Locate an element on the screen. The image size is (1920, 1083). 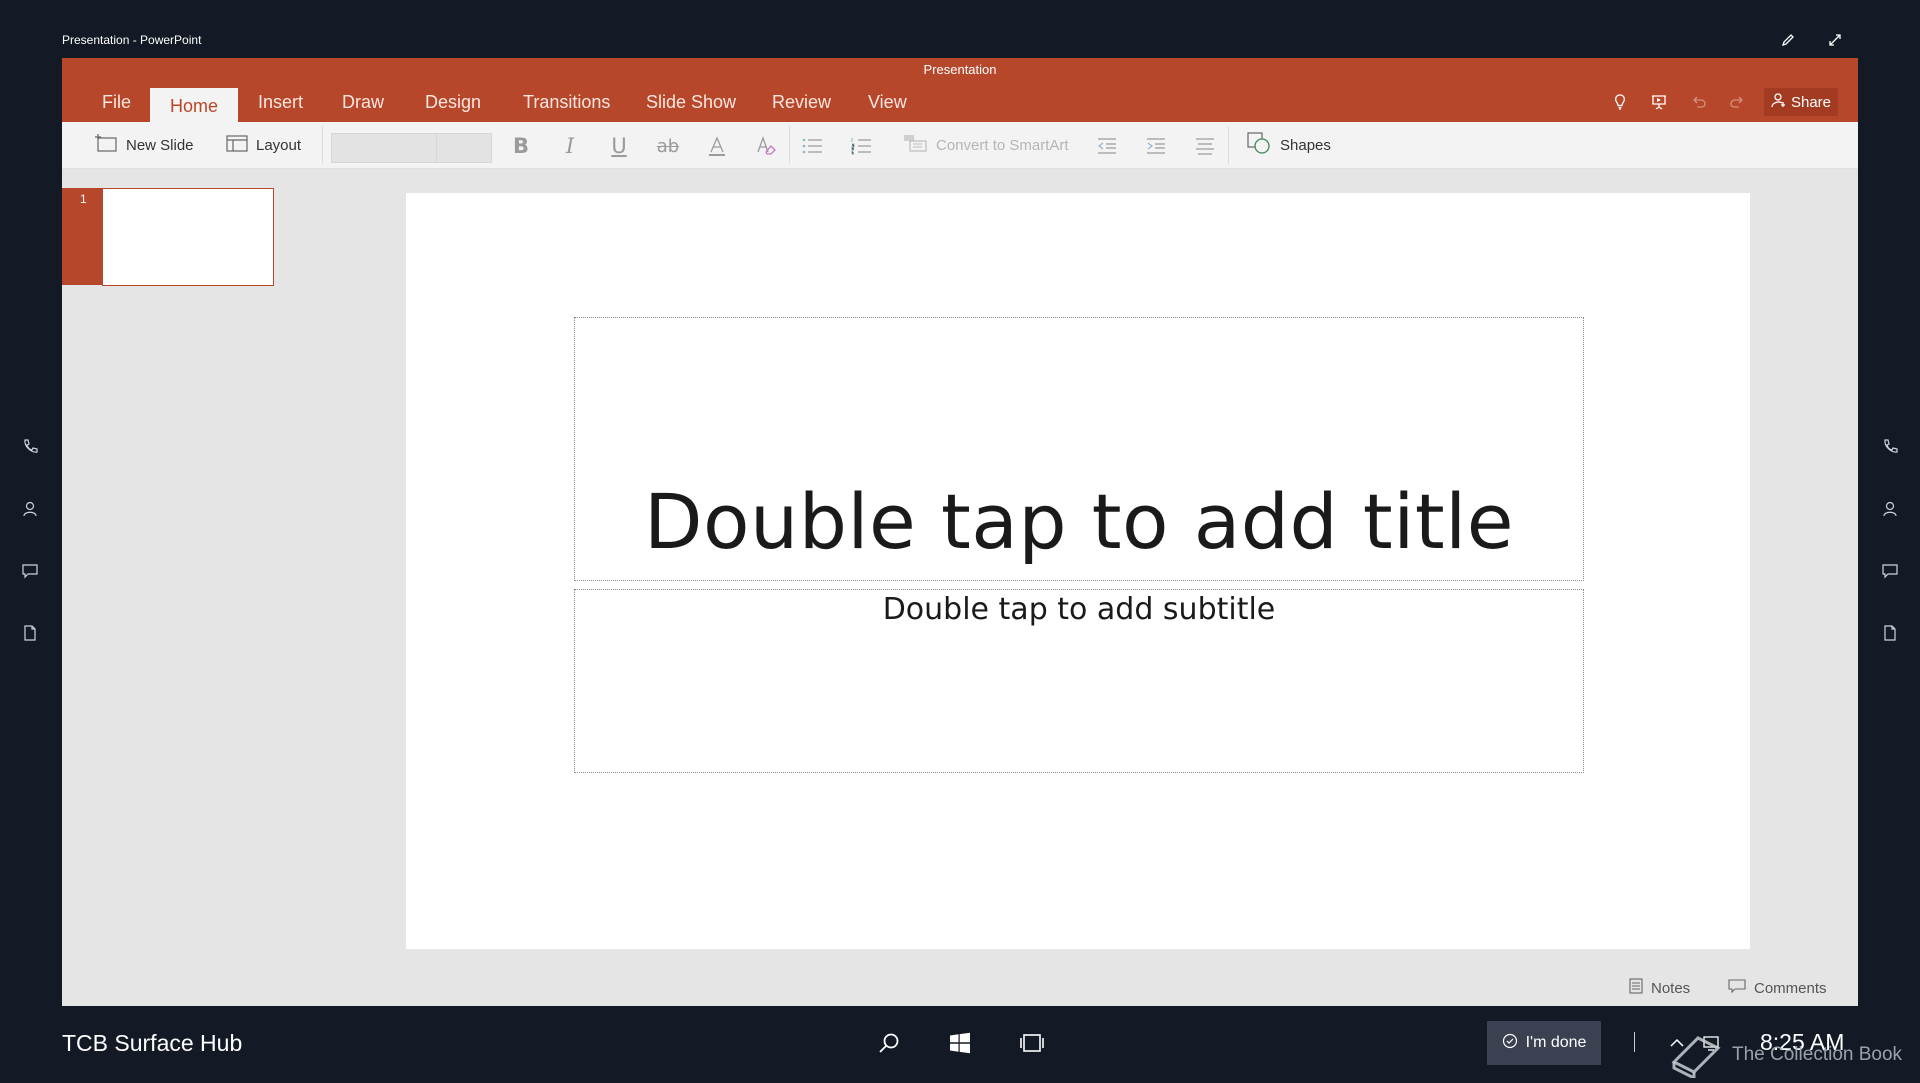
window-title: Presentation - PowerPoint is located at coordinates (132, 40).